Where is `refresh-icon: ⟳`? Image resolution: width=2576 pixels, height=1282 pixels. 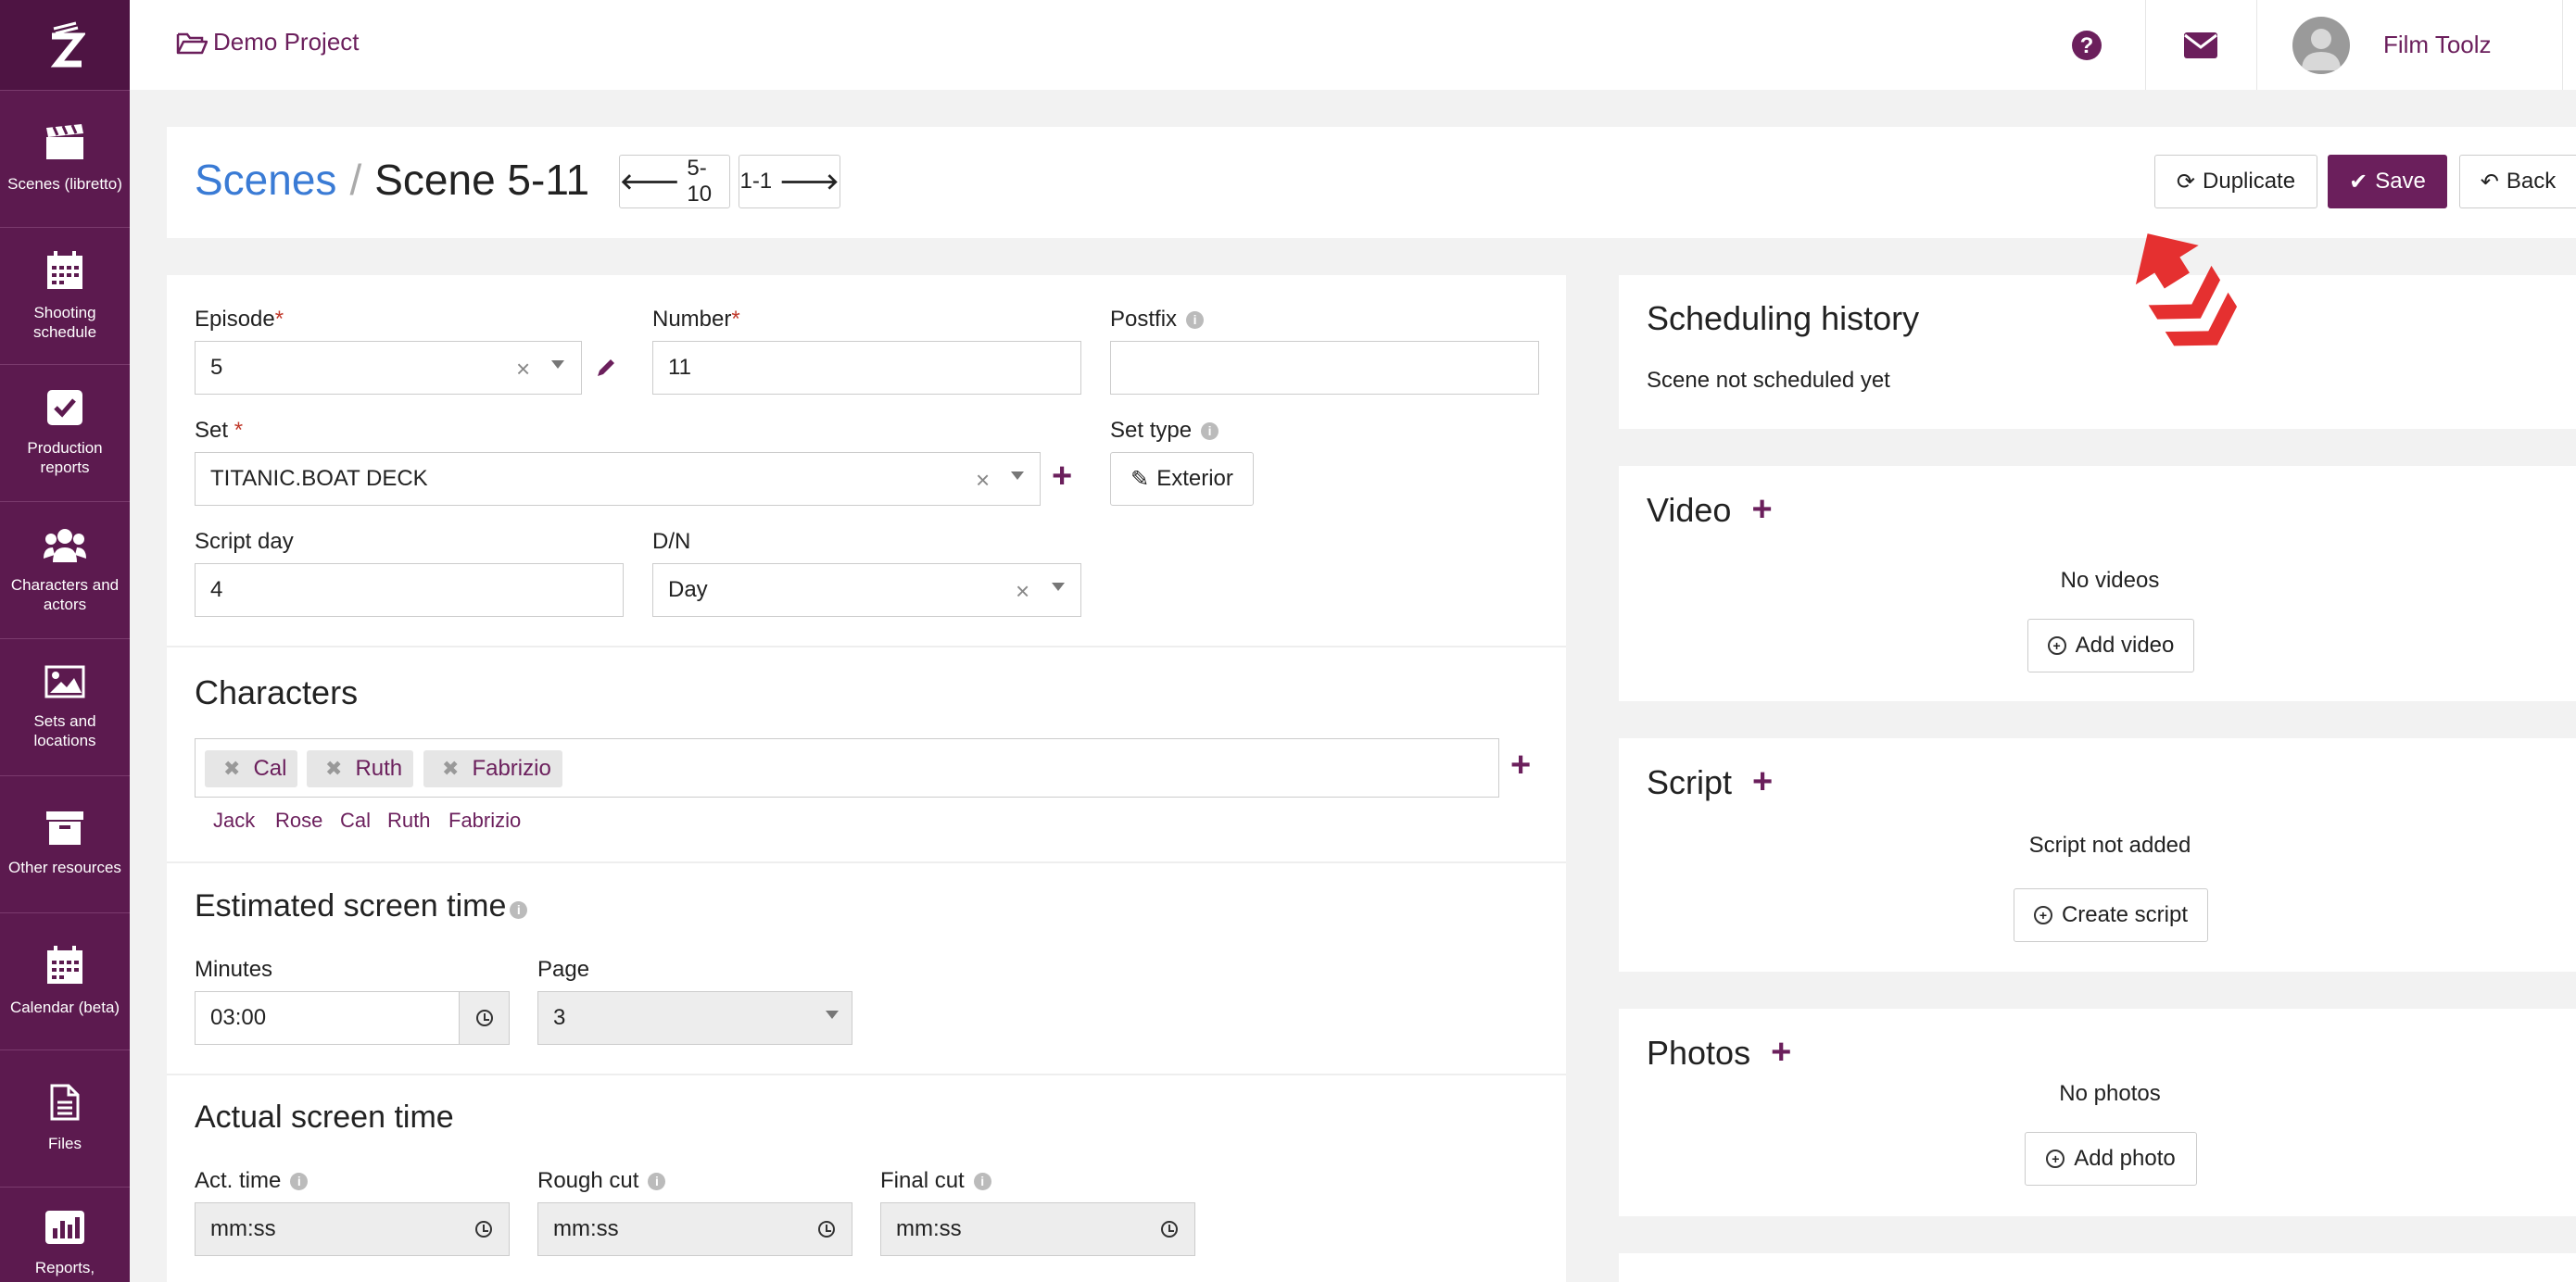 refresh-icon: ⟳ is located at coordinates (2186, 182).